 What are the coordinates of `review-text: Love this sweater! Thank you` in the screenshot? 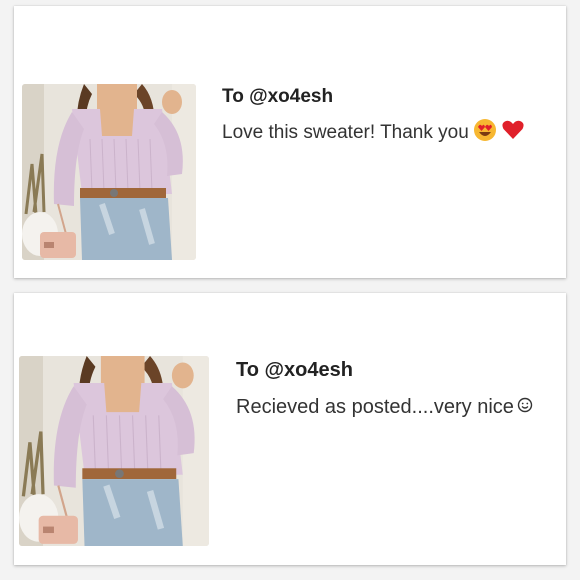 It's located at (345, 133).